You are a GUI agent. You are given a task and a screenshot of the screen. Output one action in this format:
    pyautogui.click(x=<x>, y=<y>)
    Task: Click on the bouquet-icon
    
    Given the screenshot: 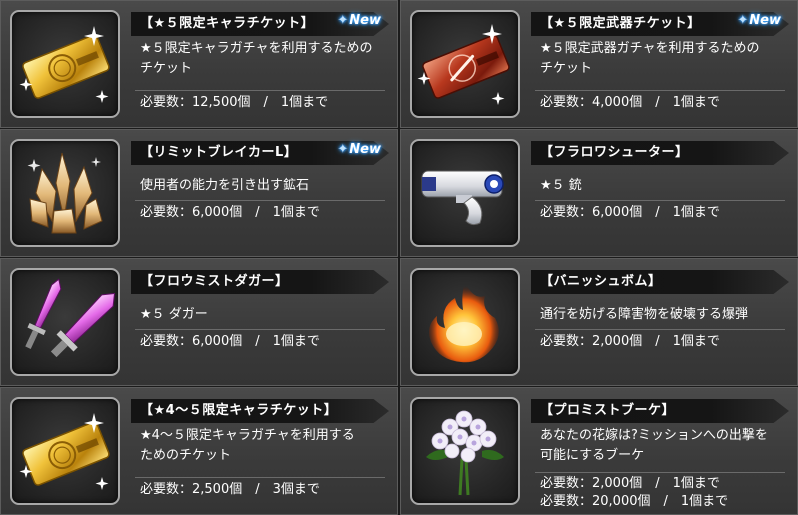 What is the action you would take?
    pyautogui.click(x=465, y=453)
    